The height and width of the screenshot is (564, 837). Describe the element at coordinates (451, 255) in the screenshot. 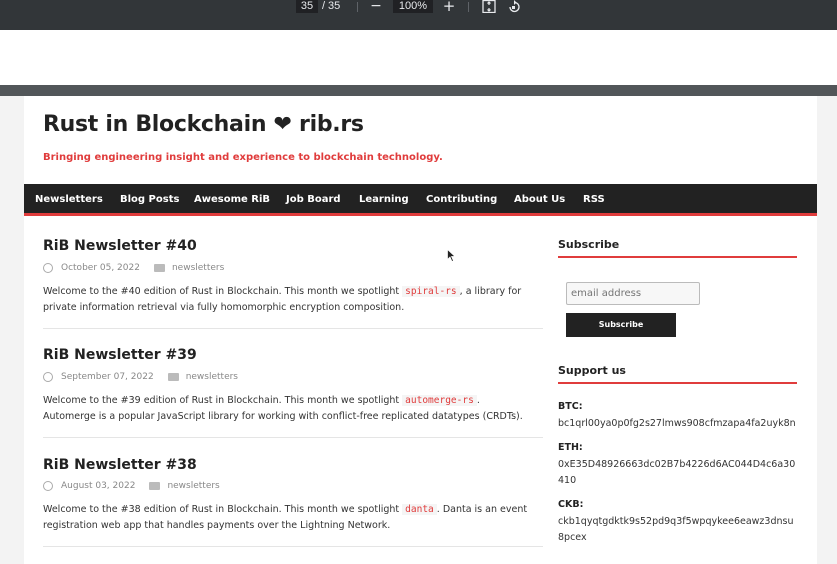

I see `mouse-cursor-icon` at that location.